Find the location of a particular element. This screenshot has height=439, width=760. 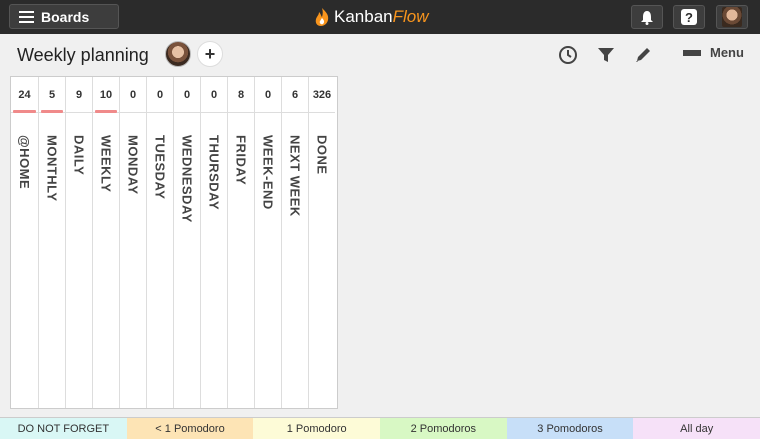

board-title: Weekly planning is located at coordinates (83, 55).